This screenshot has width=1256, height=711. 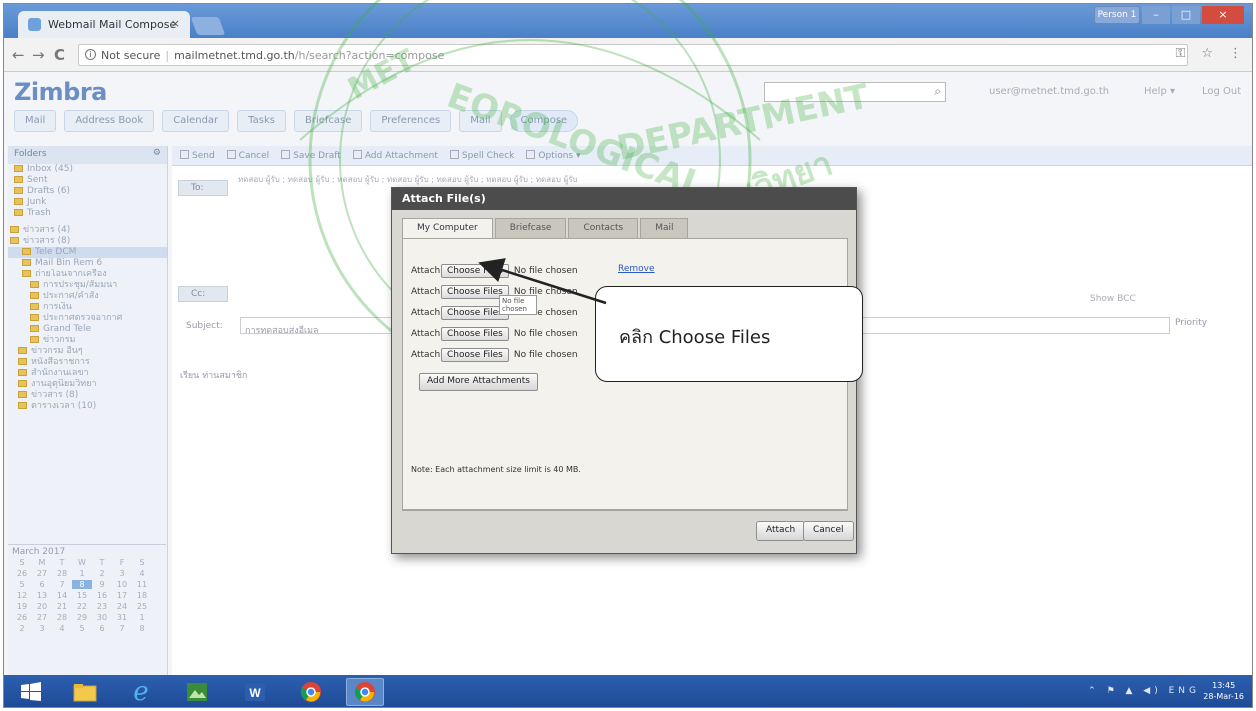 What do you see at coordinates (213, 375) in the screenshot?
I see `message-body: เรียน ท่านสมาชิก` at bounding box center [213, 375].